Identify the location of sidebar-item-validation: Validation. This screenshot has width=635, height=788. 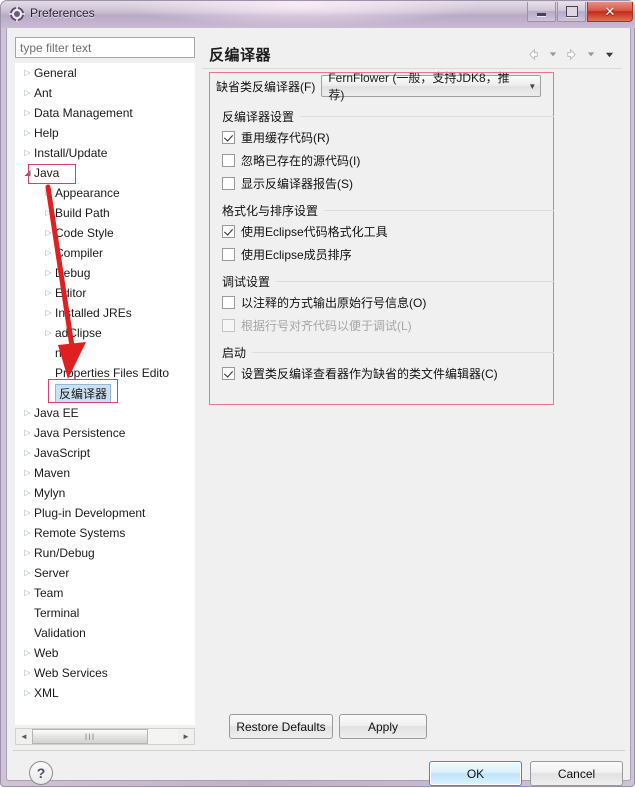
(105, 633).